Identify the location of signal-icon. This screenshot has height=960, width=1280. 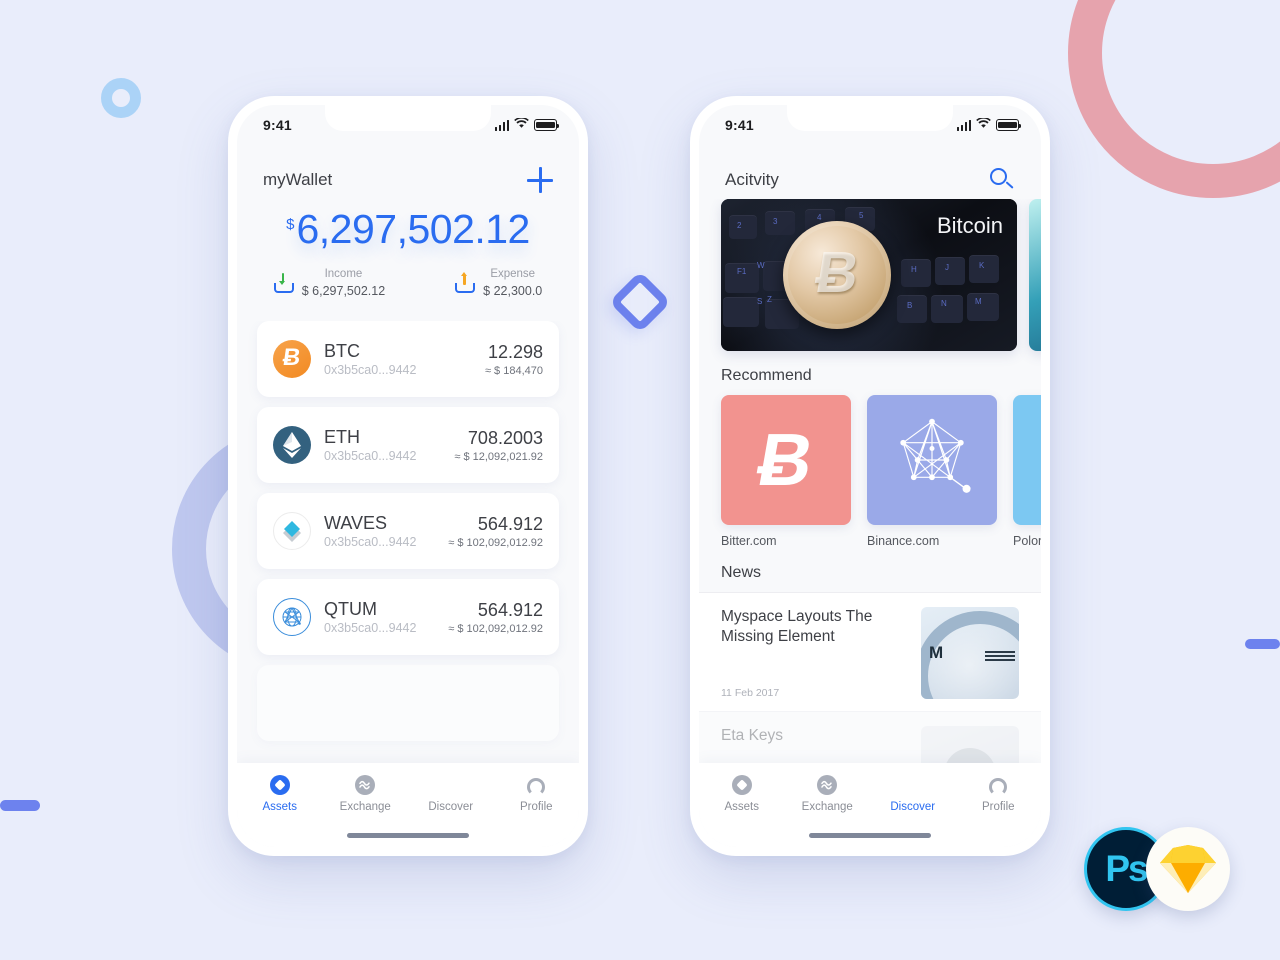
(501, 125).